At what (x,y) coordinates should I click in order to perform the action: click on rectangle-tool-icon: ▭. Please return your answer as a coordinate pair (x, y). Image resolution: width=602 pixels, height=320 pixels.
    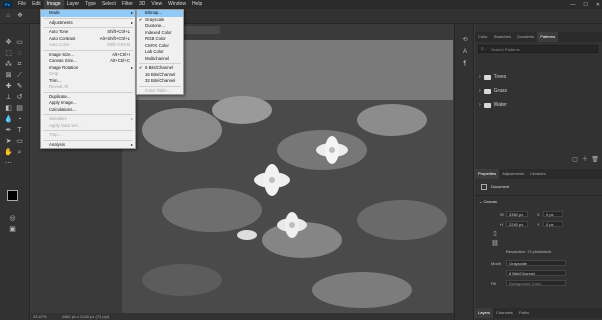
    Looking at the image, I should click on (19, 141).